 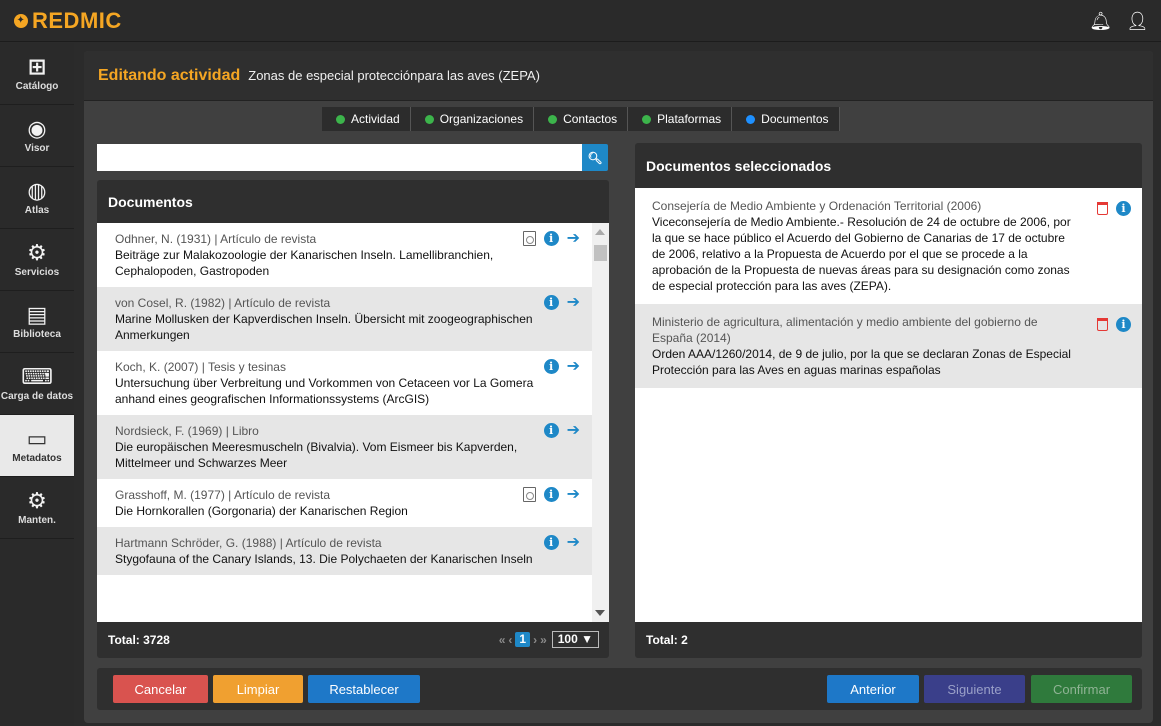 What do you see at coordinates (61, 21) in the screenshot?
I see `app-logo: ✦ REDMIC` at bounding box center [61, 21].